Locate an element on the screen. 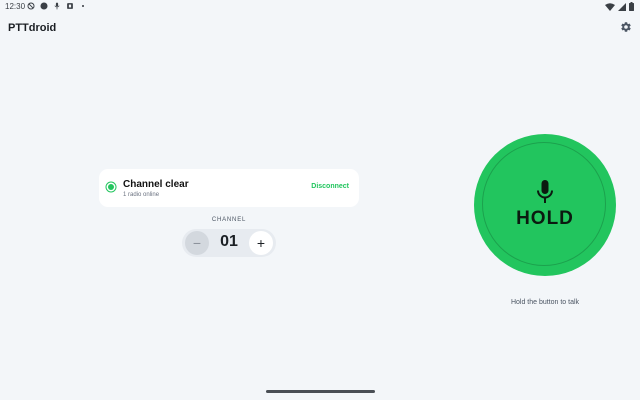 Image resolution: width=640 pixels, height=400 pixels. settings-gear-icon is located at coordinates (626, 27).